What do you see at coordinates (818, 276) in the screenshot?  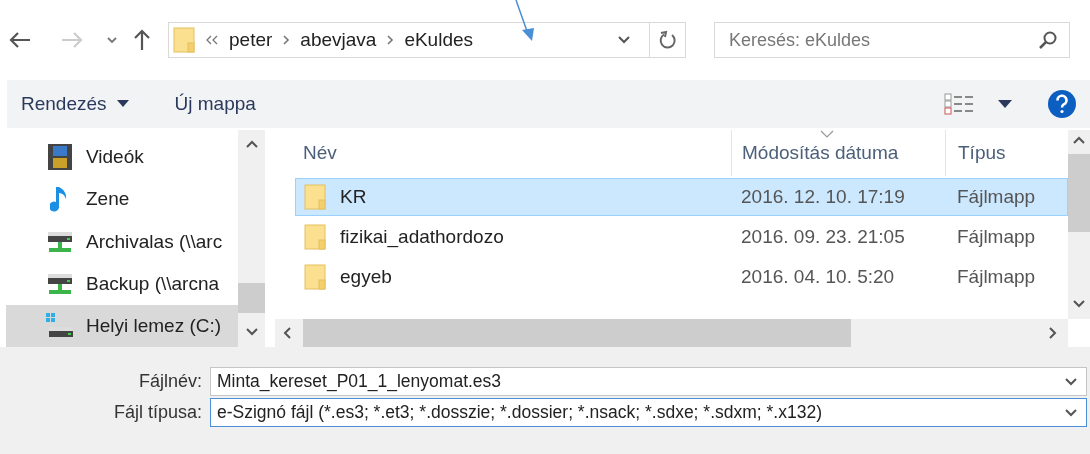 I see `date-cell: 2016. 04. 10. 5:20` at bounding box center [818, 276].